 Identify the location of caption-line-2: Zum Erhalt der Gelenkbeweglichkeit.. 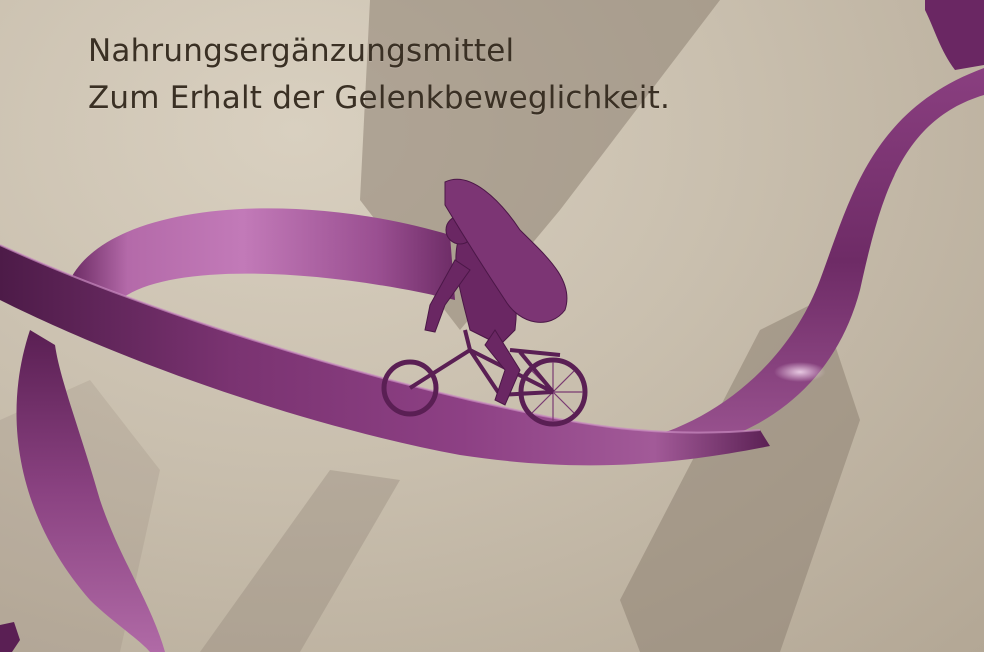
(379, 98).